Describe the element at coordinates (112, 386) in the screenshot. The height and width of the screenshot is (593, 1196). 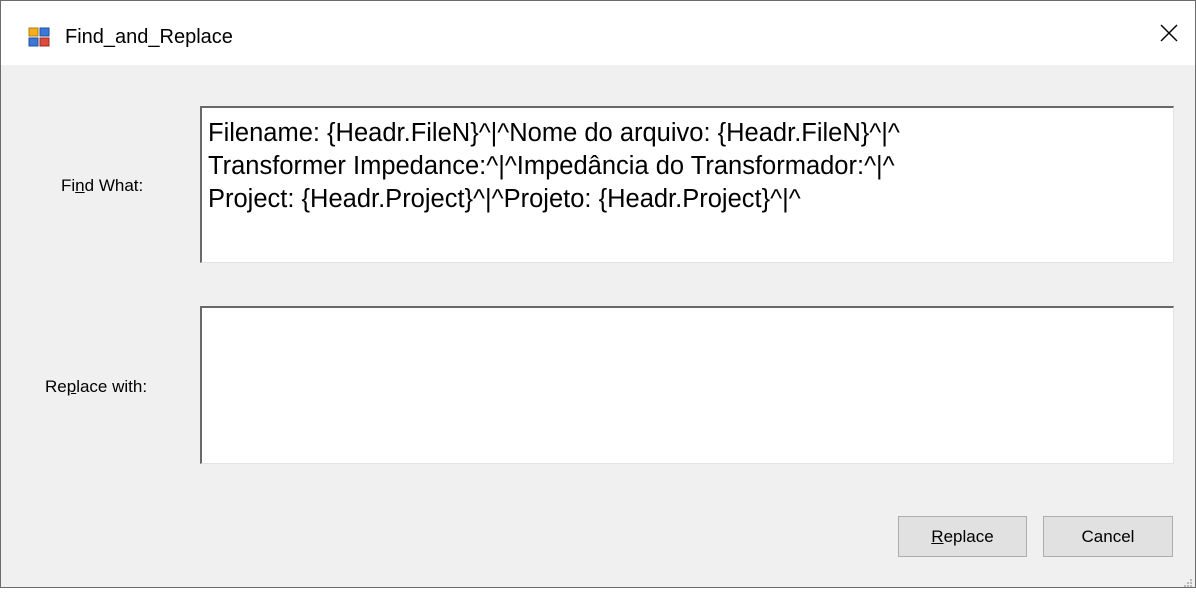
I see `replace-with-label-part: lace with:` at that location.